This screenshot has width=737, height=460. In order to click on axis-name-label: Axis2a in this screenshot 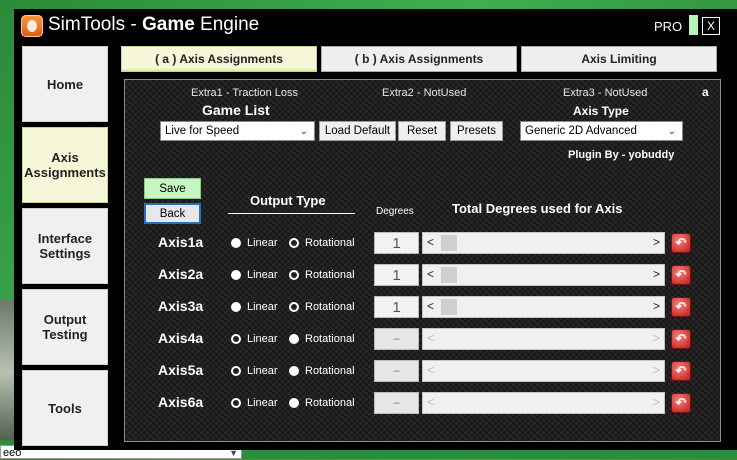, I will do `click(181, 274)`.